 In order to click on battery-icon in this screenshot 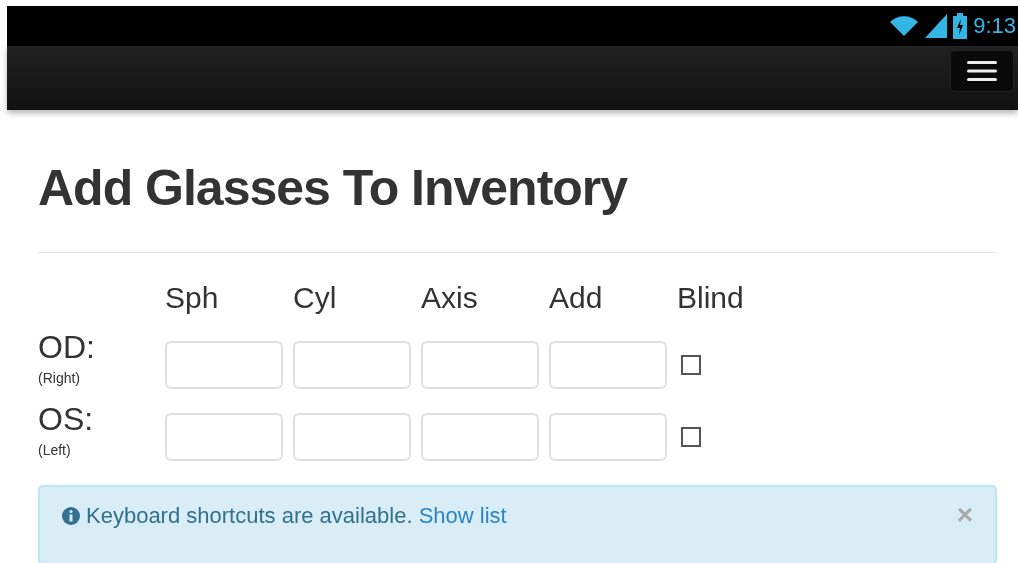, I will do `click(960, 26)`.